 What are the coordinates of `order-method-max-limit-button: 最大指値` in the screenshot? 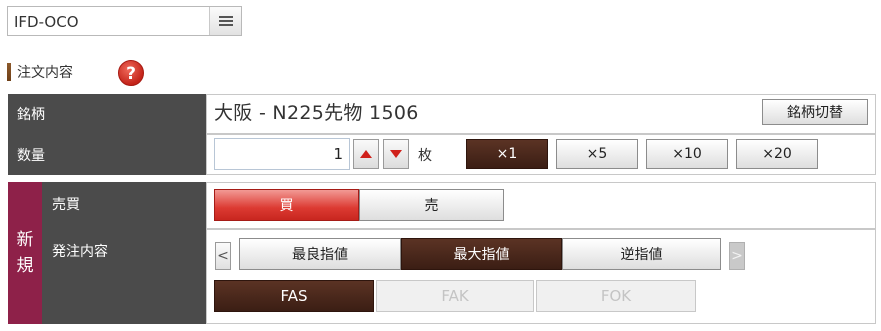 It's located at (481, 254).